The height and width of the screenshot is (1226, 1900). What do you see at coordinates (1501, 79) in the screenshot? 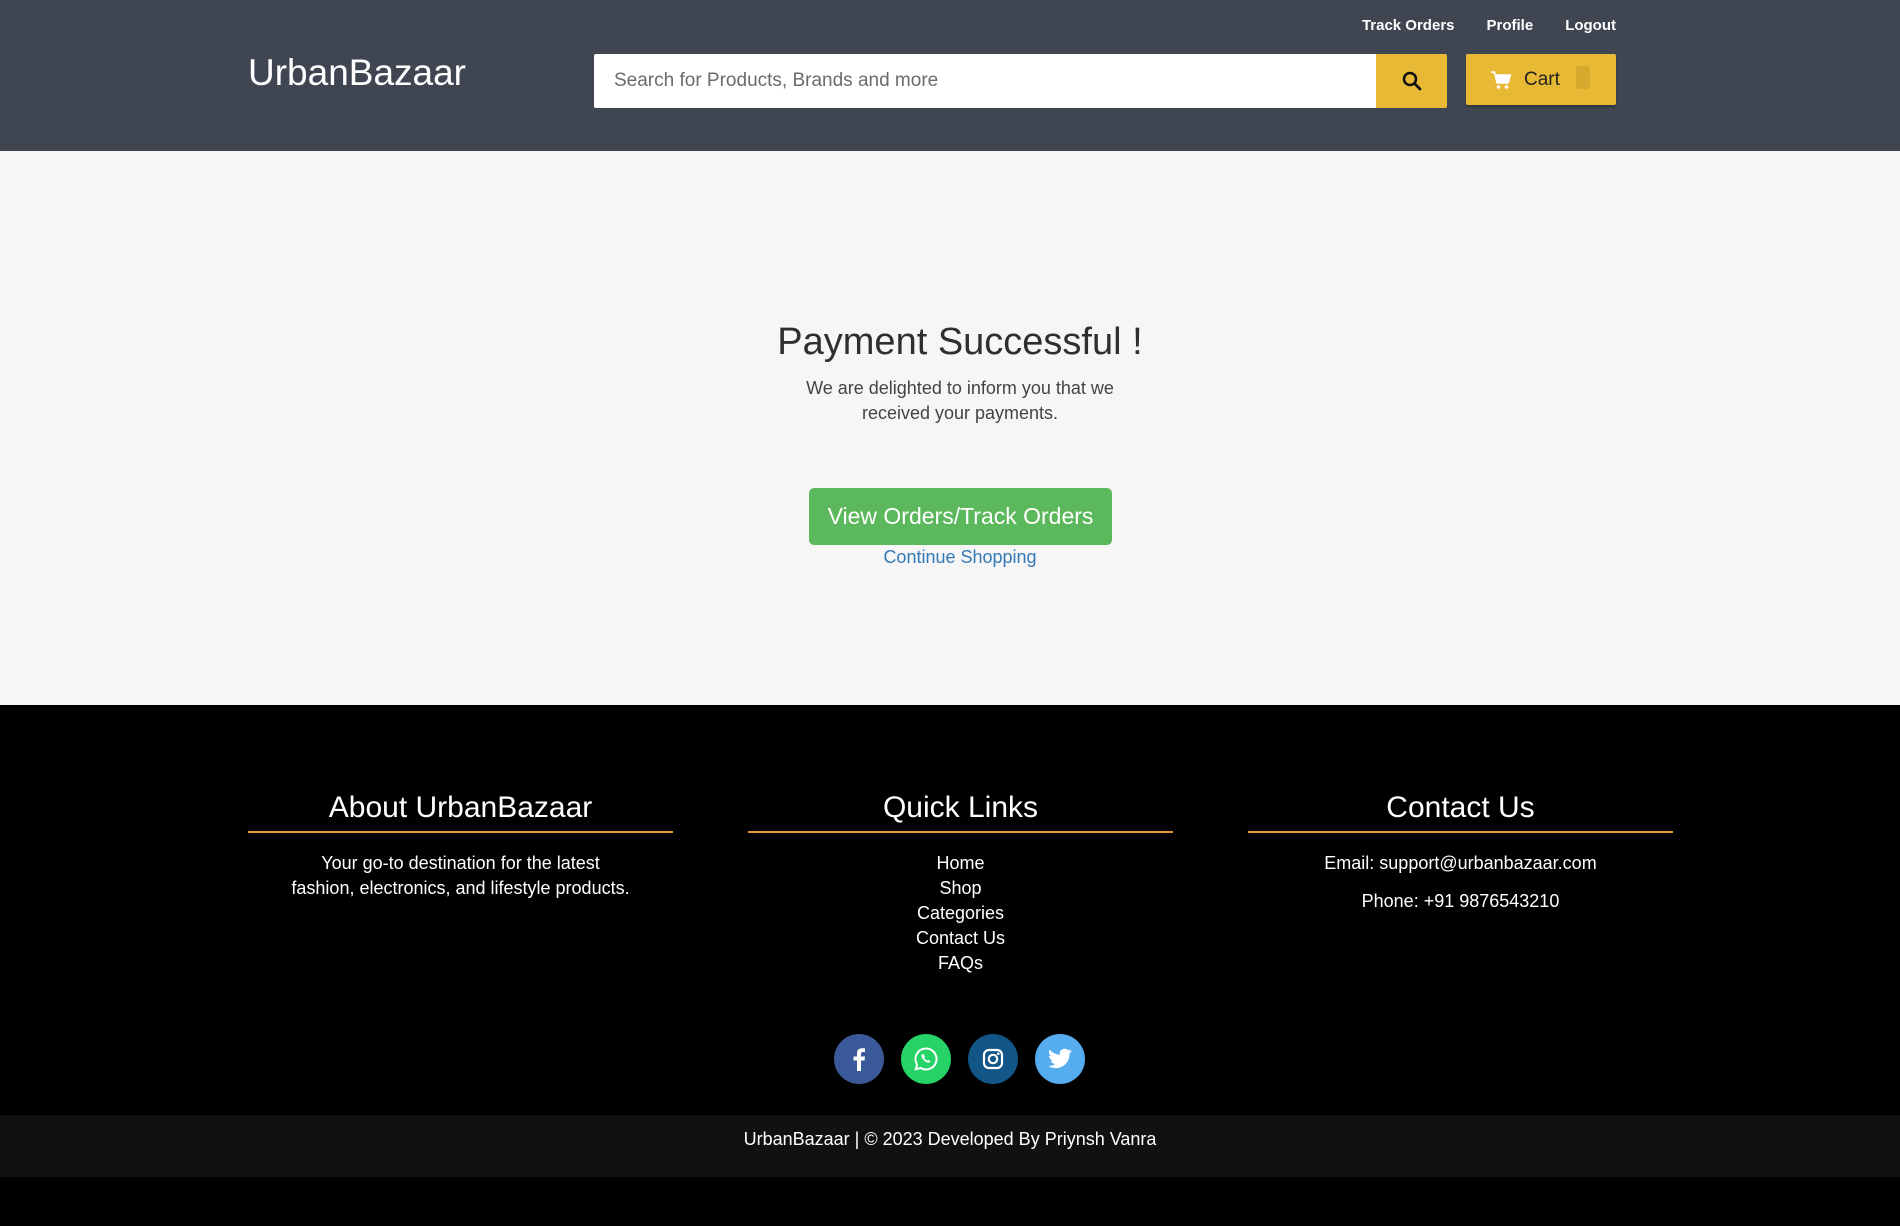
I see `cart-icon` at bounding box center [1501, 79].